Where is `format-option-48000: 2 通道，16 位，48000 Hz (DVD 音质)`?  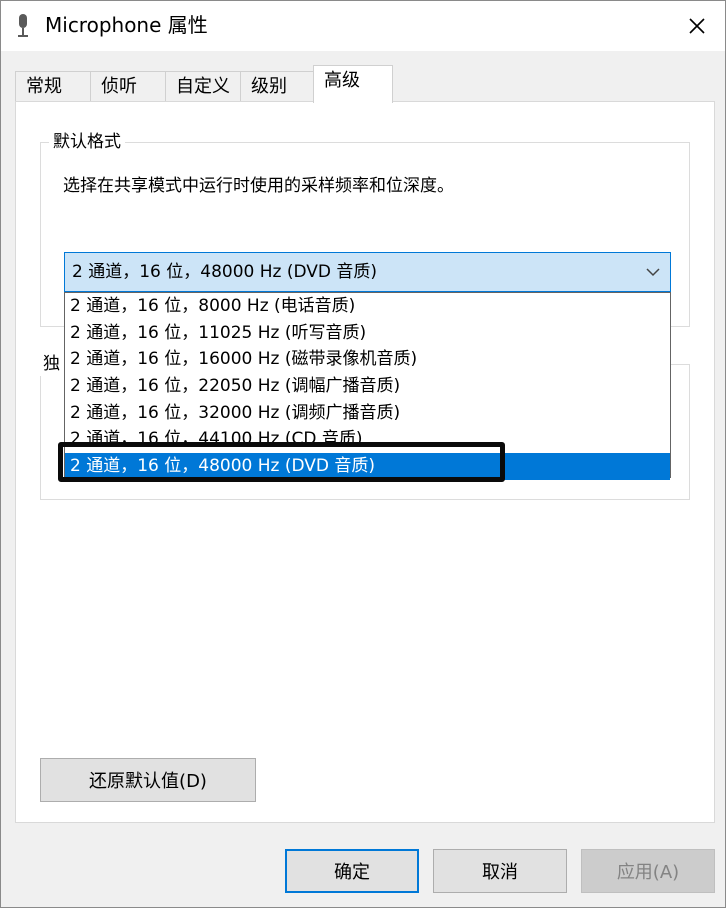
format-option-48000: 2 通道，16 位，48000 Hz (DVD 音质) is located at coordinates (367, 466).